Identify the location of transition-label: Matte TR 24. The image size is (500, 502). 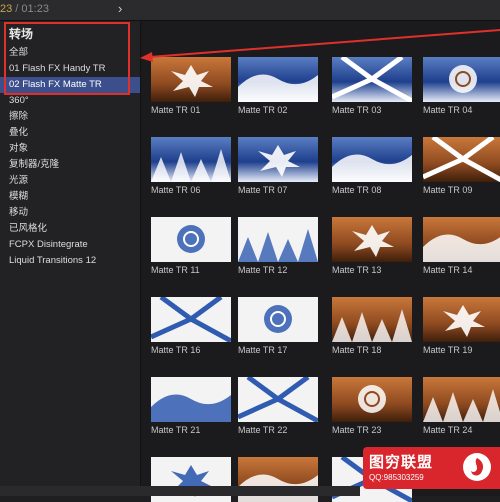
(448, 430).